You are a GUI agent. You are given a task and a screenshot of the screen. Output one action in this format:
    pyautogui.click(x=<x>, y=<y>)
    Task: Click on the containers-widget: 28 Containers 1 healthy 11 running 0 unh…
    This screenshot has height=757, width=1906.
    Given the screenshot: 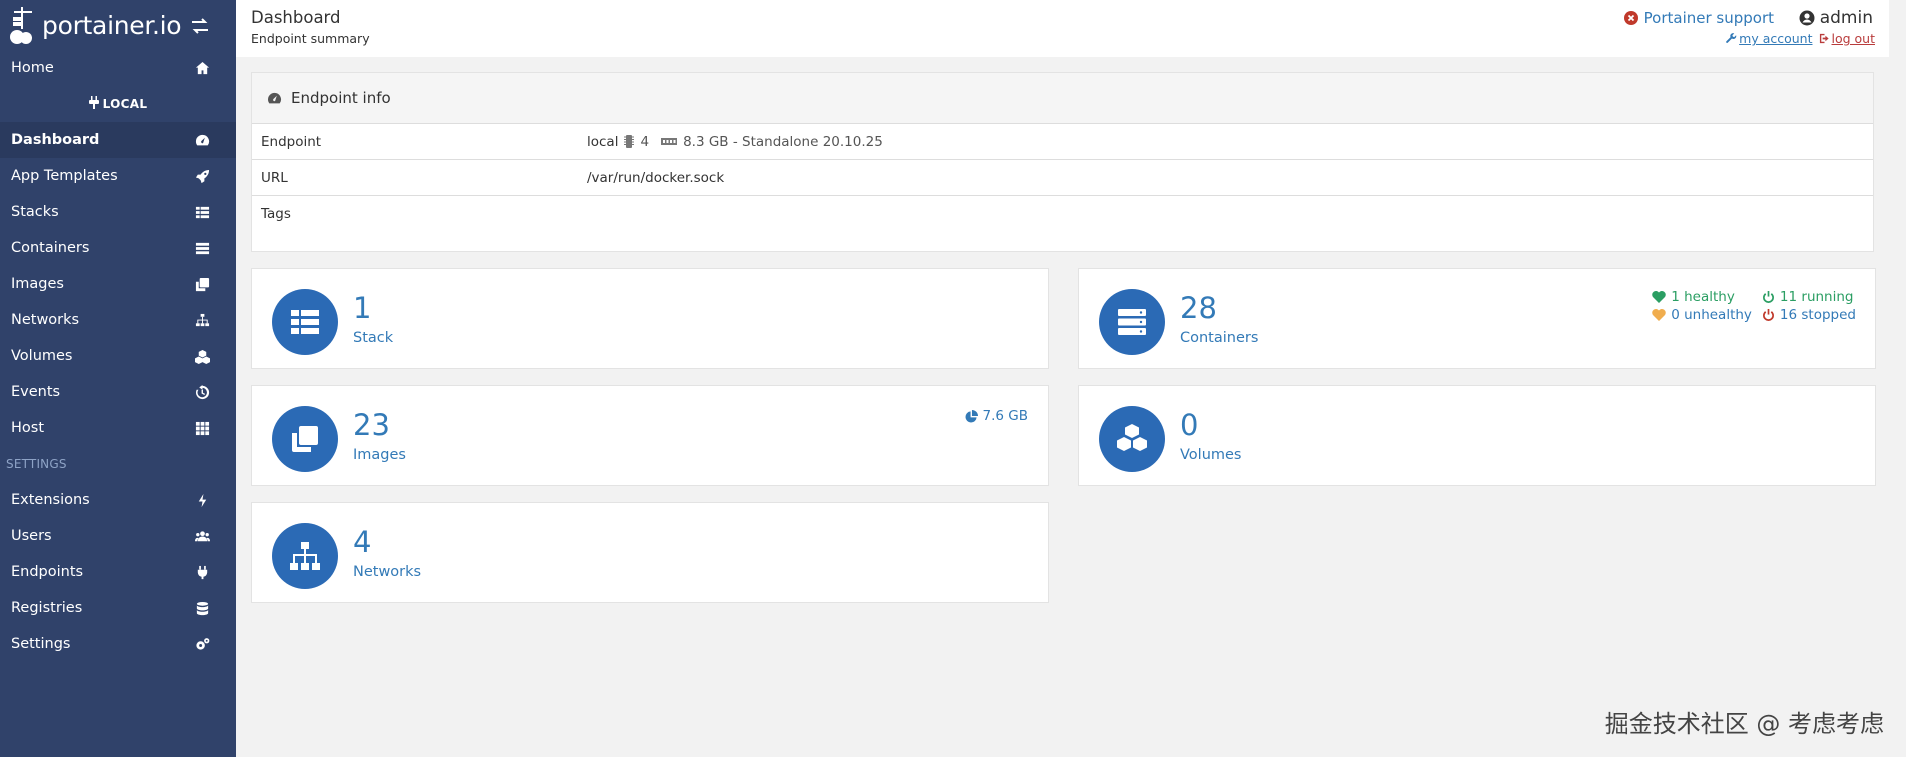 What is the action you would take?
    pyautogui.click(x=1477, y=318)
    